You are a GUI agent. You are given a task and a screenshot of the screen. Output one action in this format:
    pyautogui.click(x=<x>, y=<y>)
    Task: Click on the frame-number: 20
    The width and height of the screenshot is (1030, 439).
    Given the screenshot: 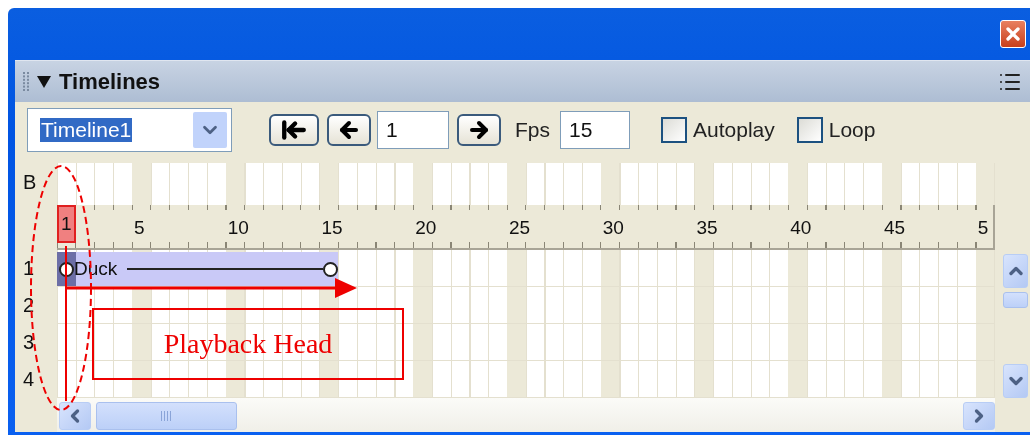 What is the action you would take?
    pyautogui.click(x=426, y=228)
    